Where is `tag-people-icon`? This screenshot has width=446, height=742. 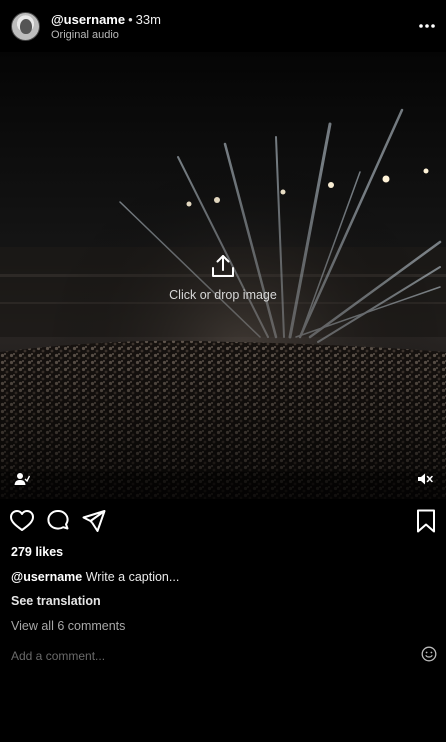 tag-people-icon is located at coordinates (22, 479).